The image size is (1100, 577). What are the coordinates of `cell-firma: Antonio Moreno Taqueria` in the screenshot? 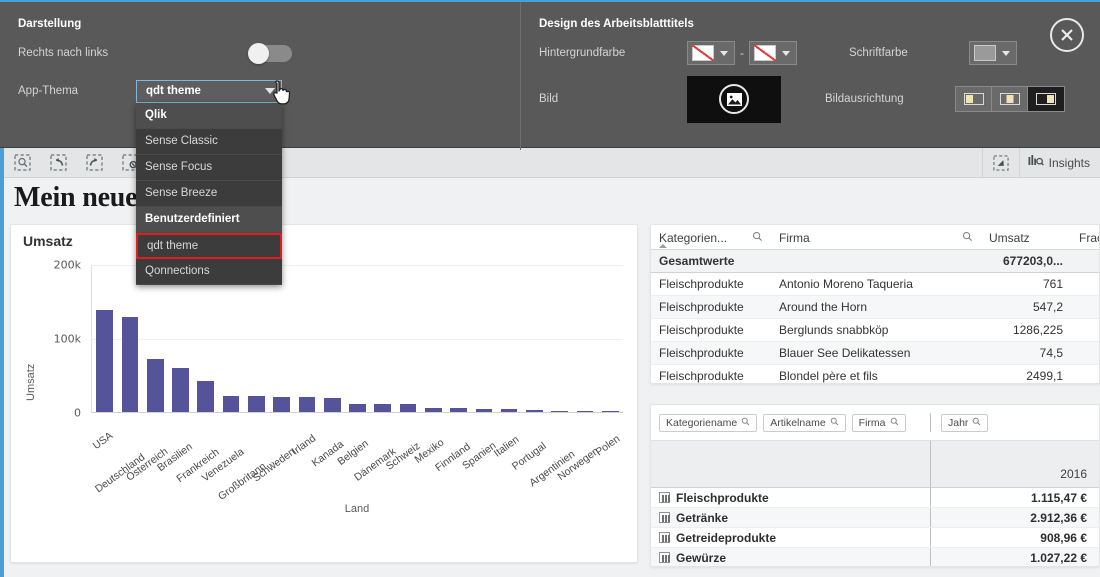 It's located at (876, 284).